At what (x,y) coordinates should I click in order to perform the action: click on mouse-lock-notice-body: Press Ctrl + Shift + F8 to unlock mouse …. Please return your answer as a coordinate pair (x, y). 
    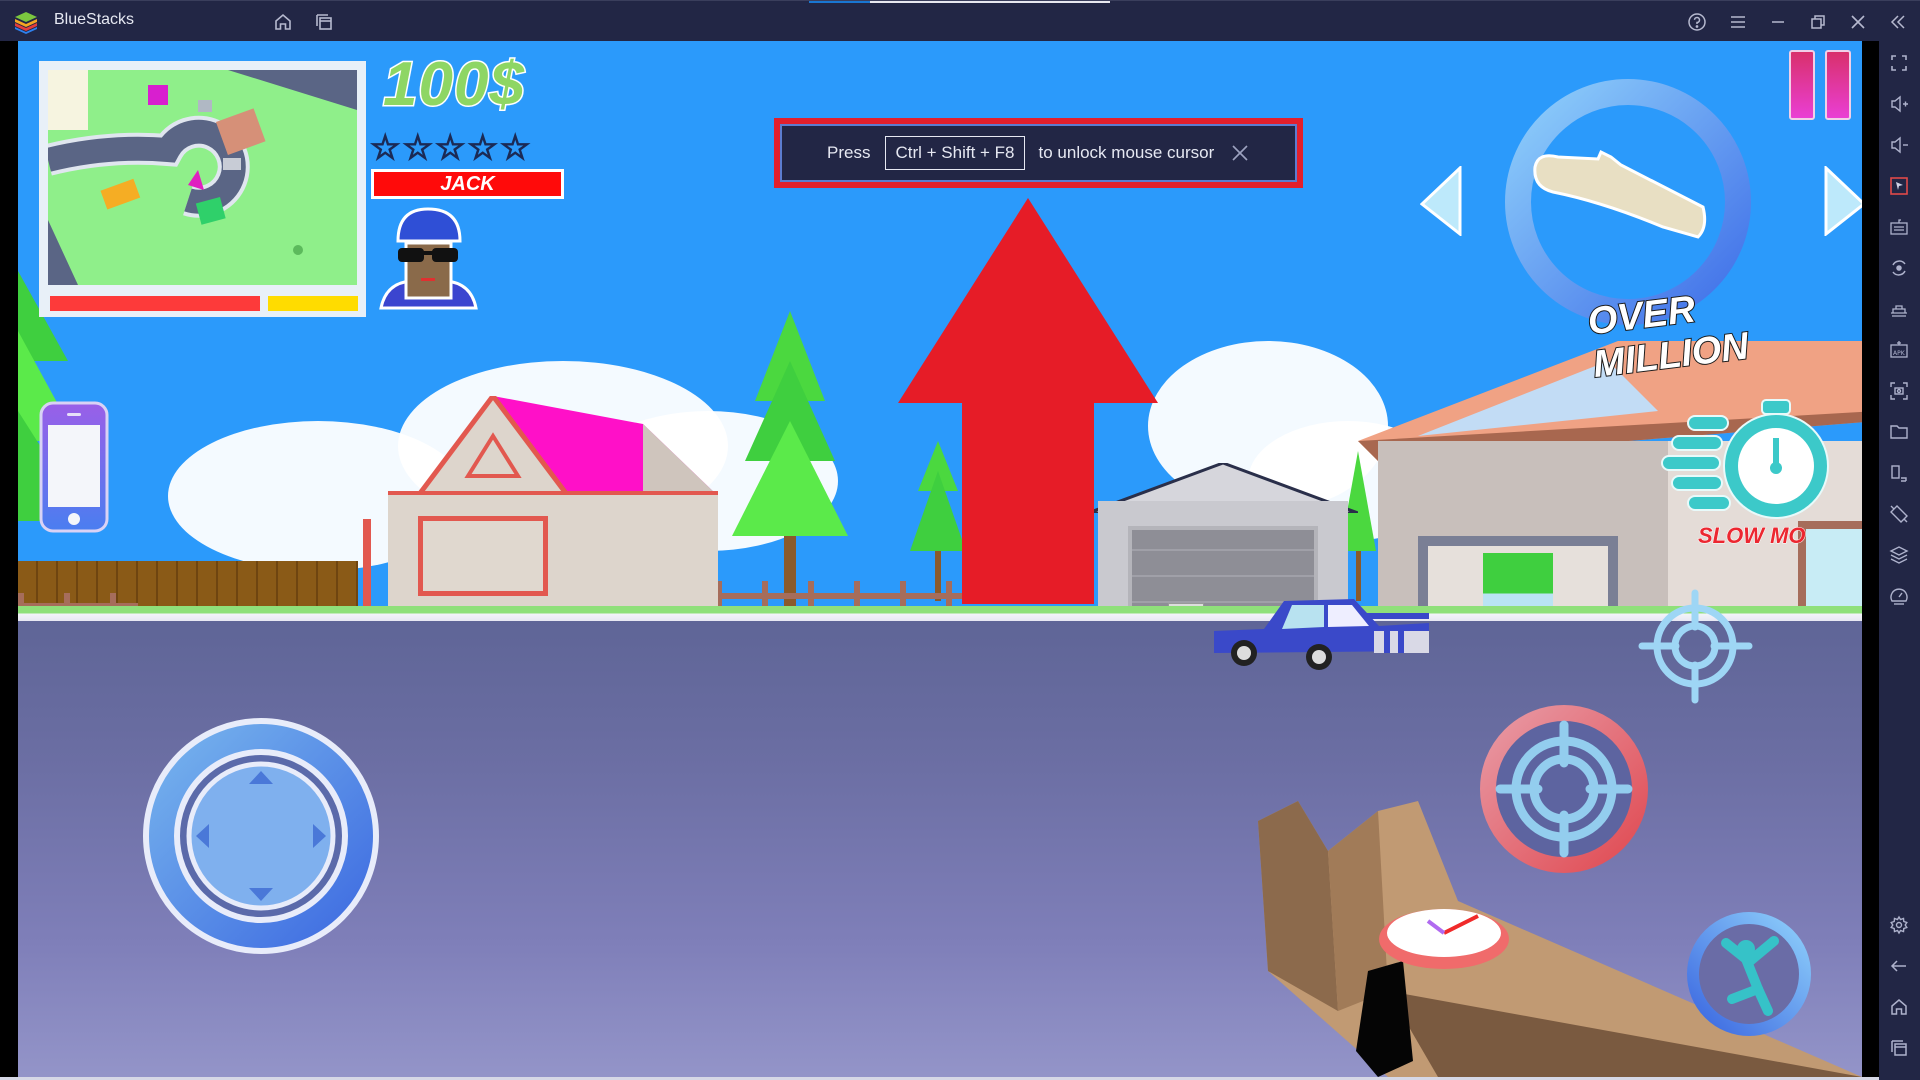
    Looking at the image, I should click on (1038, 153).